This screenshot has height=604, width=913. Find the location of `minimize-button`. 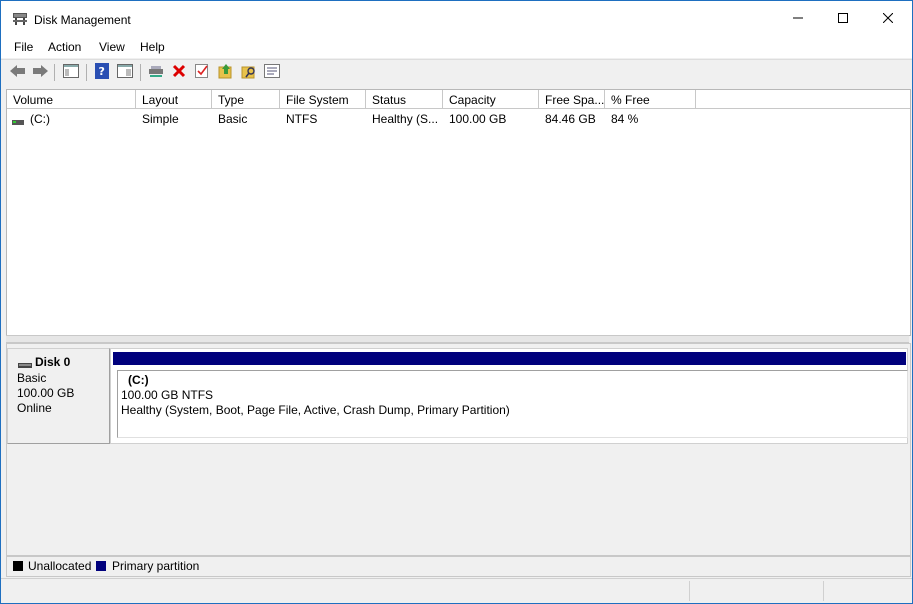

minimize-button is located at coordinates (798, 19).